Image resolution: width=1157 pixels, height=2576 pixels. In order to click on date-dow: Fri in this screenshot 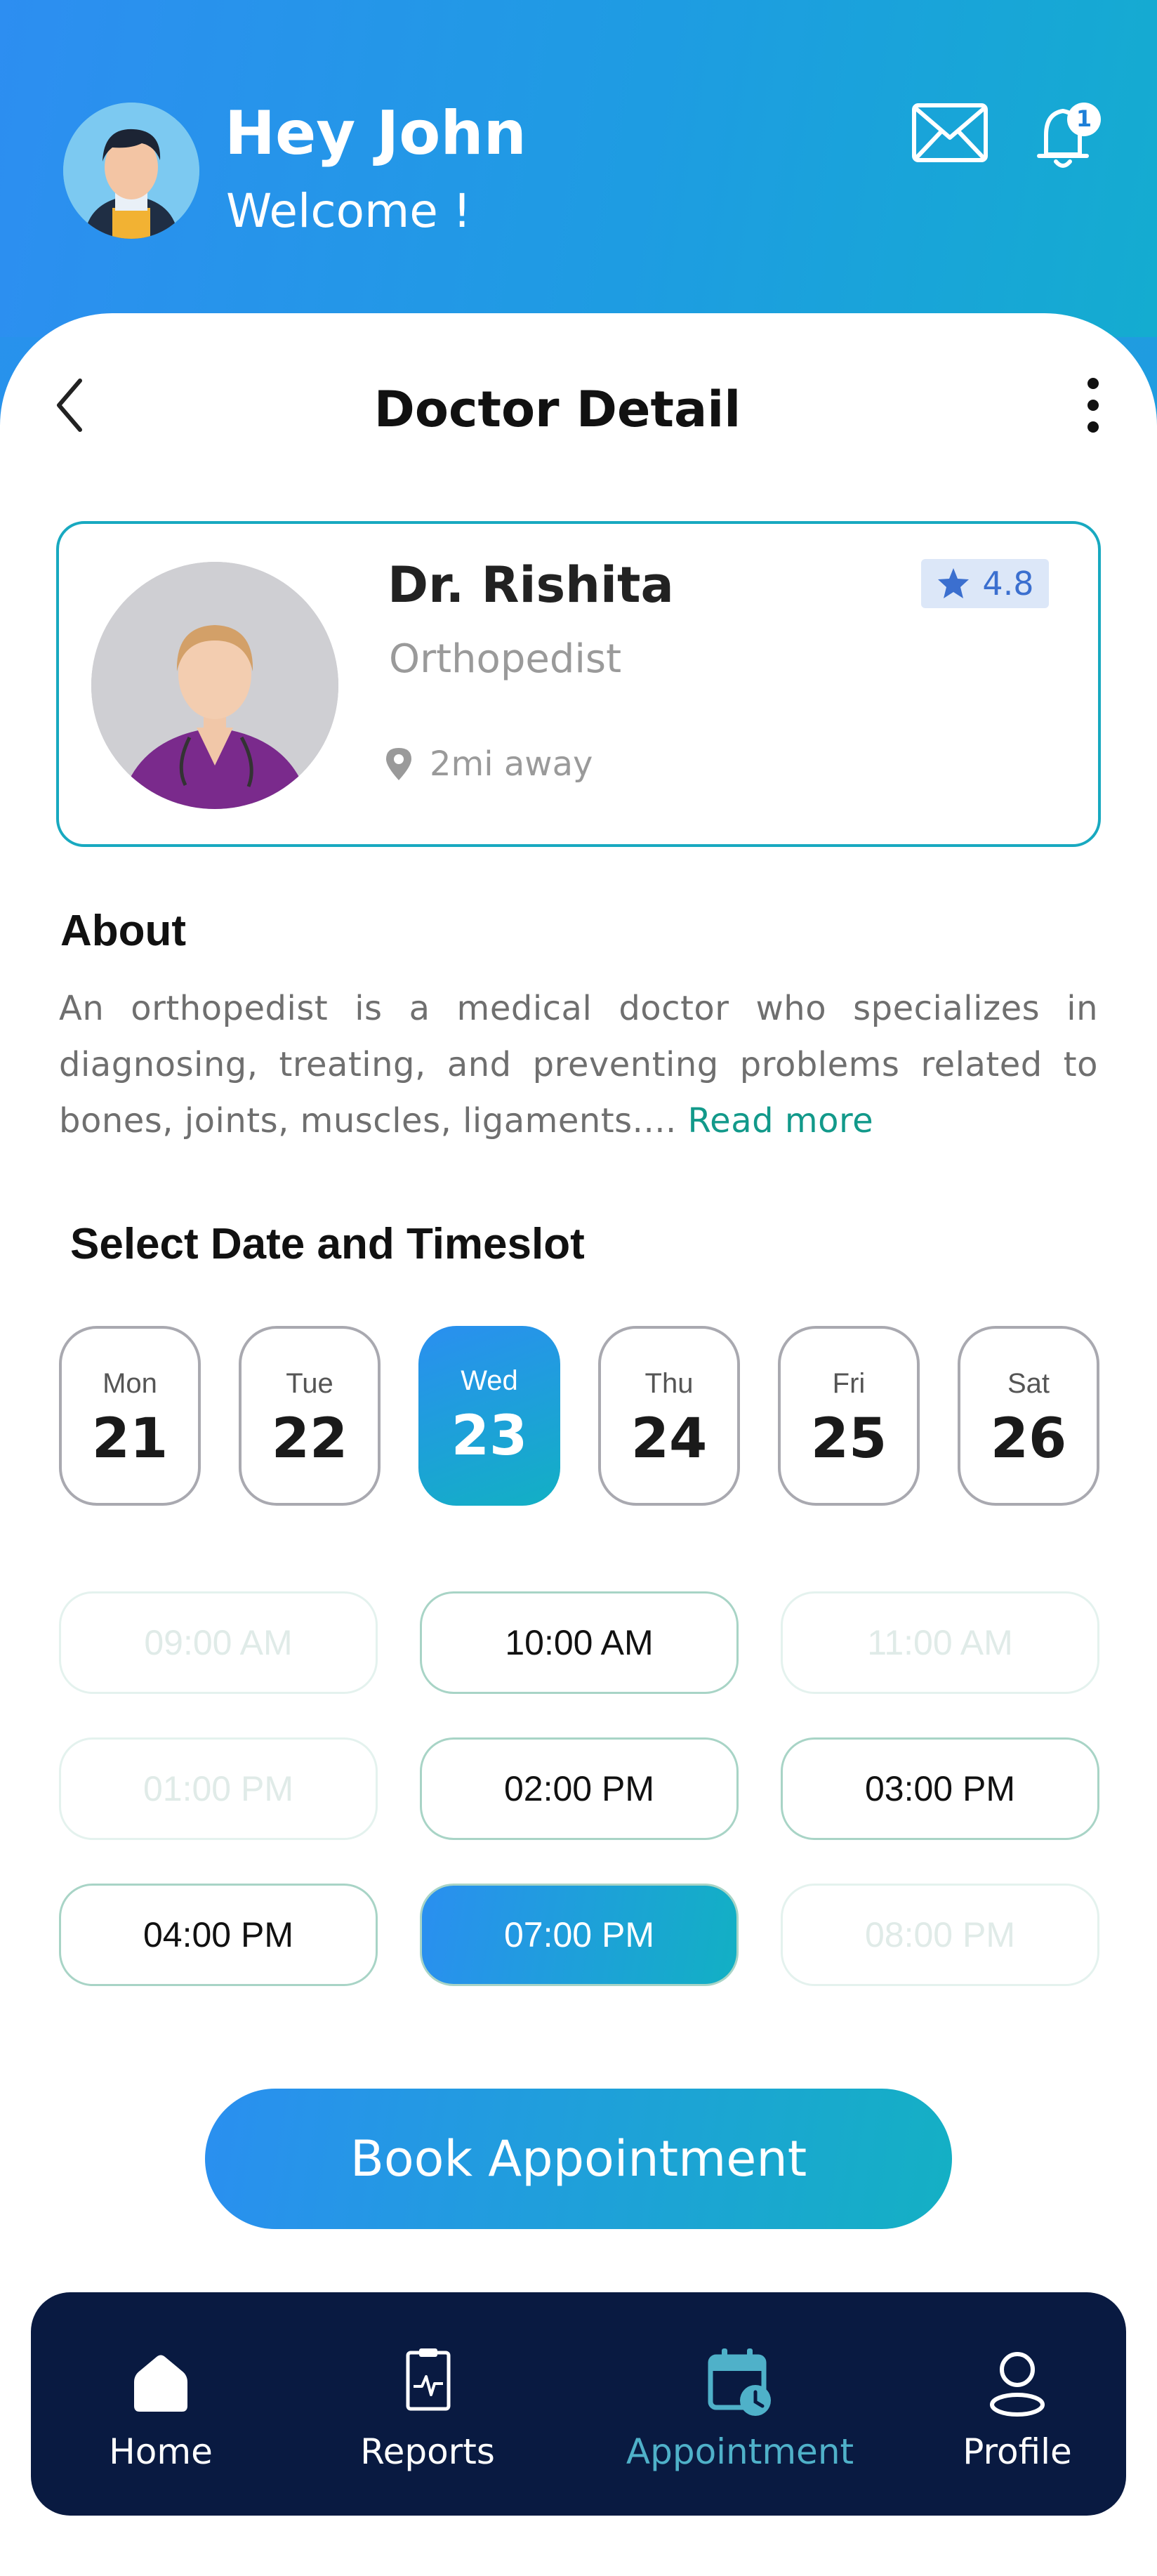, I will do `click(849, 1383)`.